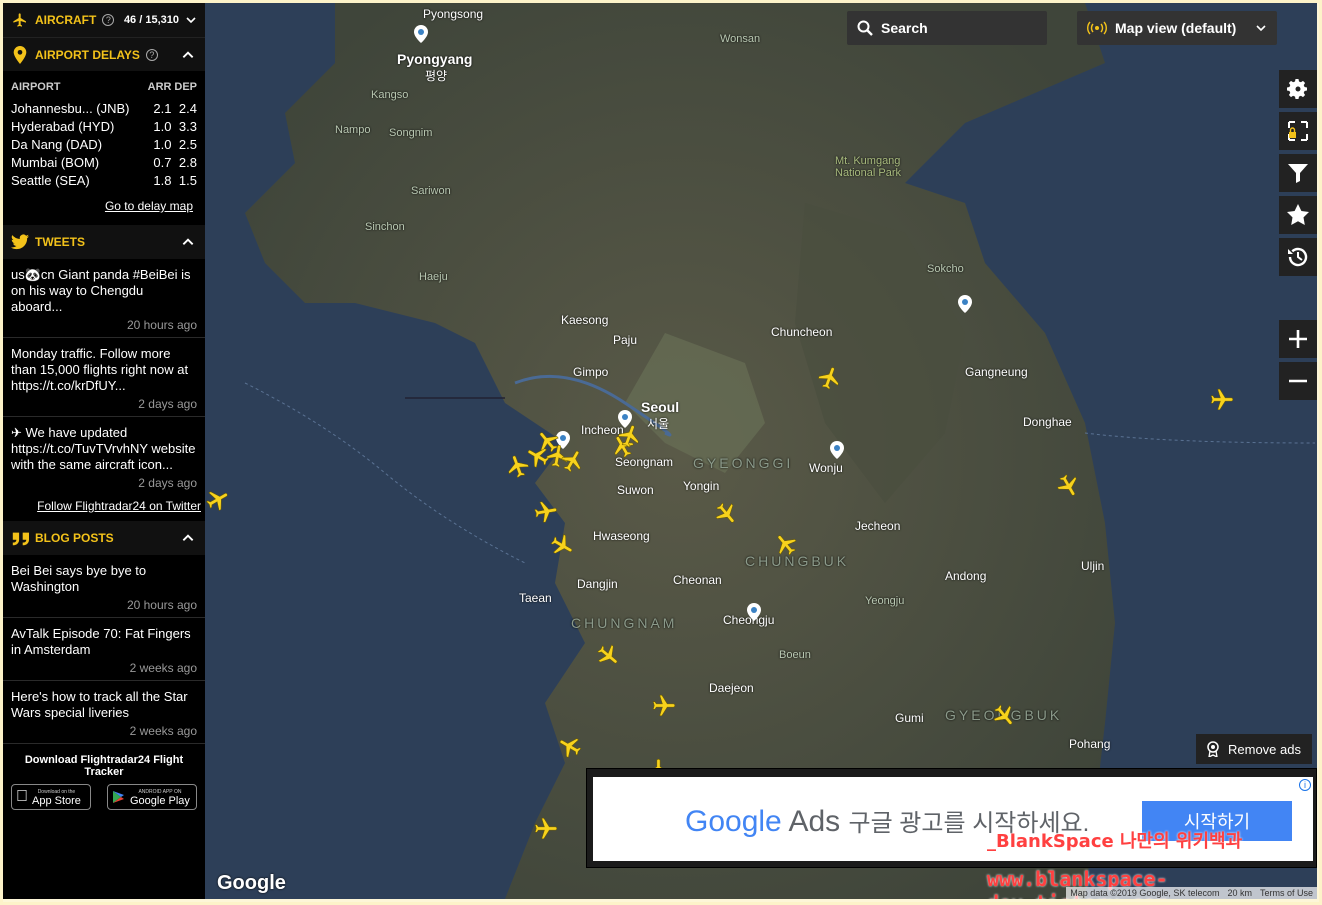 The image size is (1322, 905). What do you see at coordinates (625, 340) in the screenshot?
I see `place-label: Paju` at bounding box center [625, 340].